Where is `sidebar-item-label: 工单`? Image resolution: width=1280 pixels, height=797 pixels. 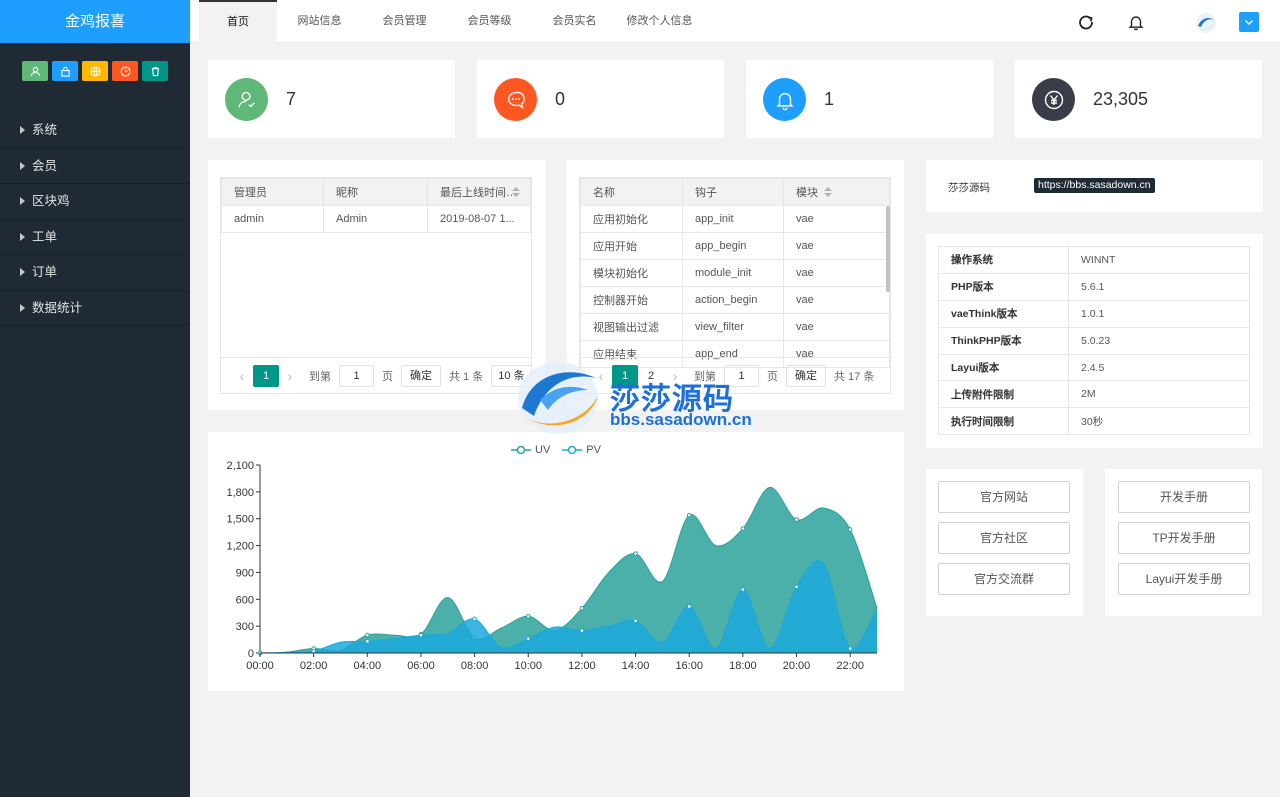
sidebar-item-label: 工单 is located at coordinates (45, 236).